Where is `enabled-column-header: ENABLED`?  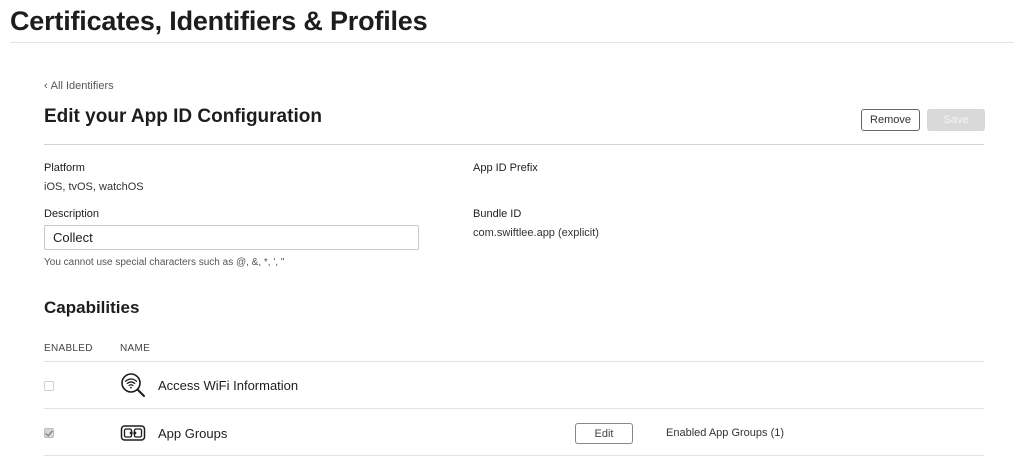 enabled-column-header: ENABLED is located at coordinates (68, 348).